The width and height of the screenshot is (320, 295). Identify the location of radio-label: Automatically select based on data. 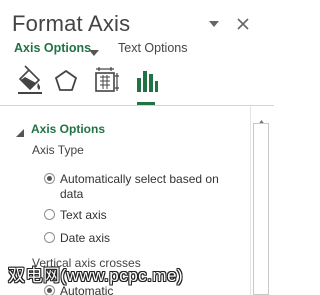
(139, 186).